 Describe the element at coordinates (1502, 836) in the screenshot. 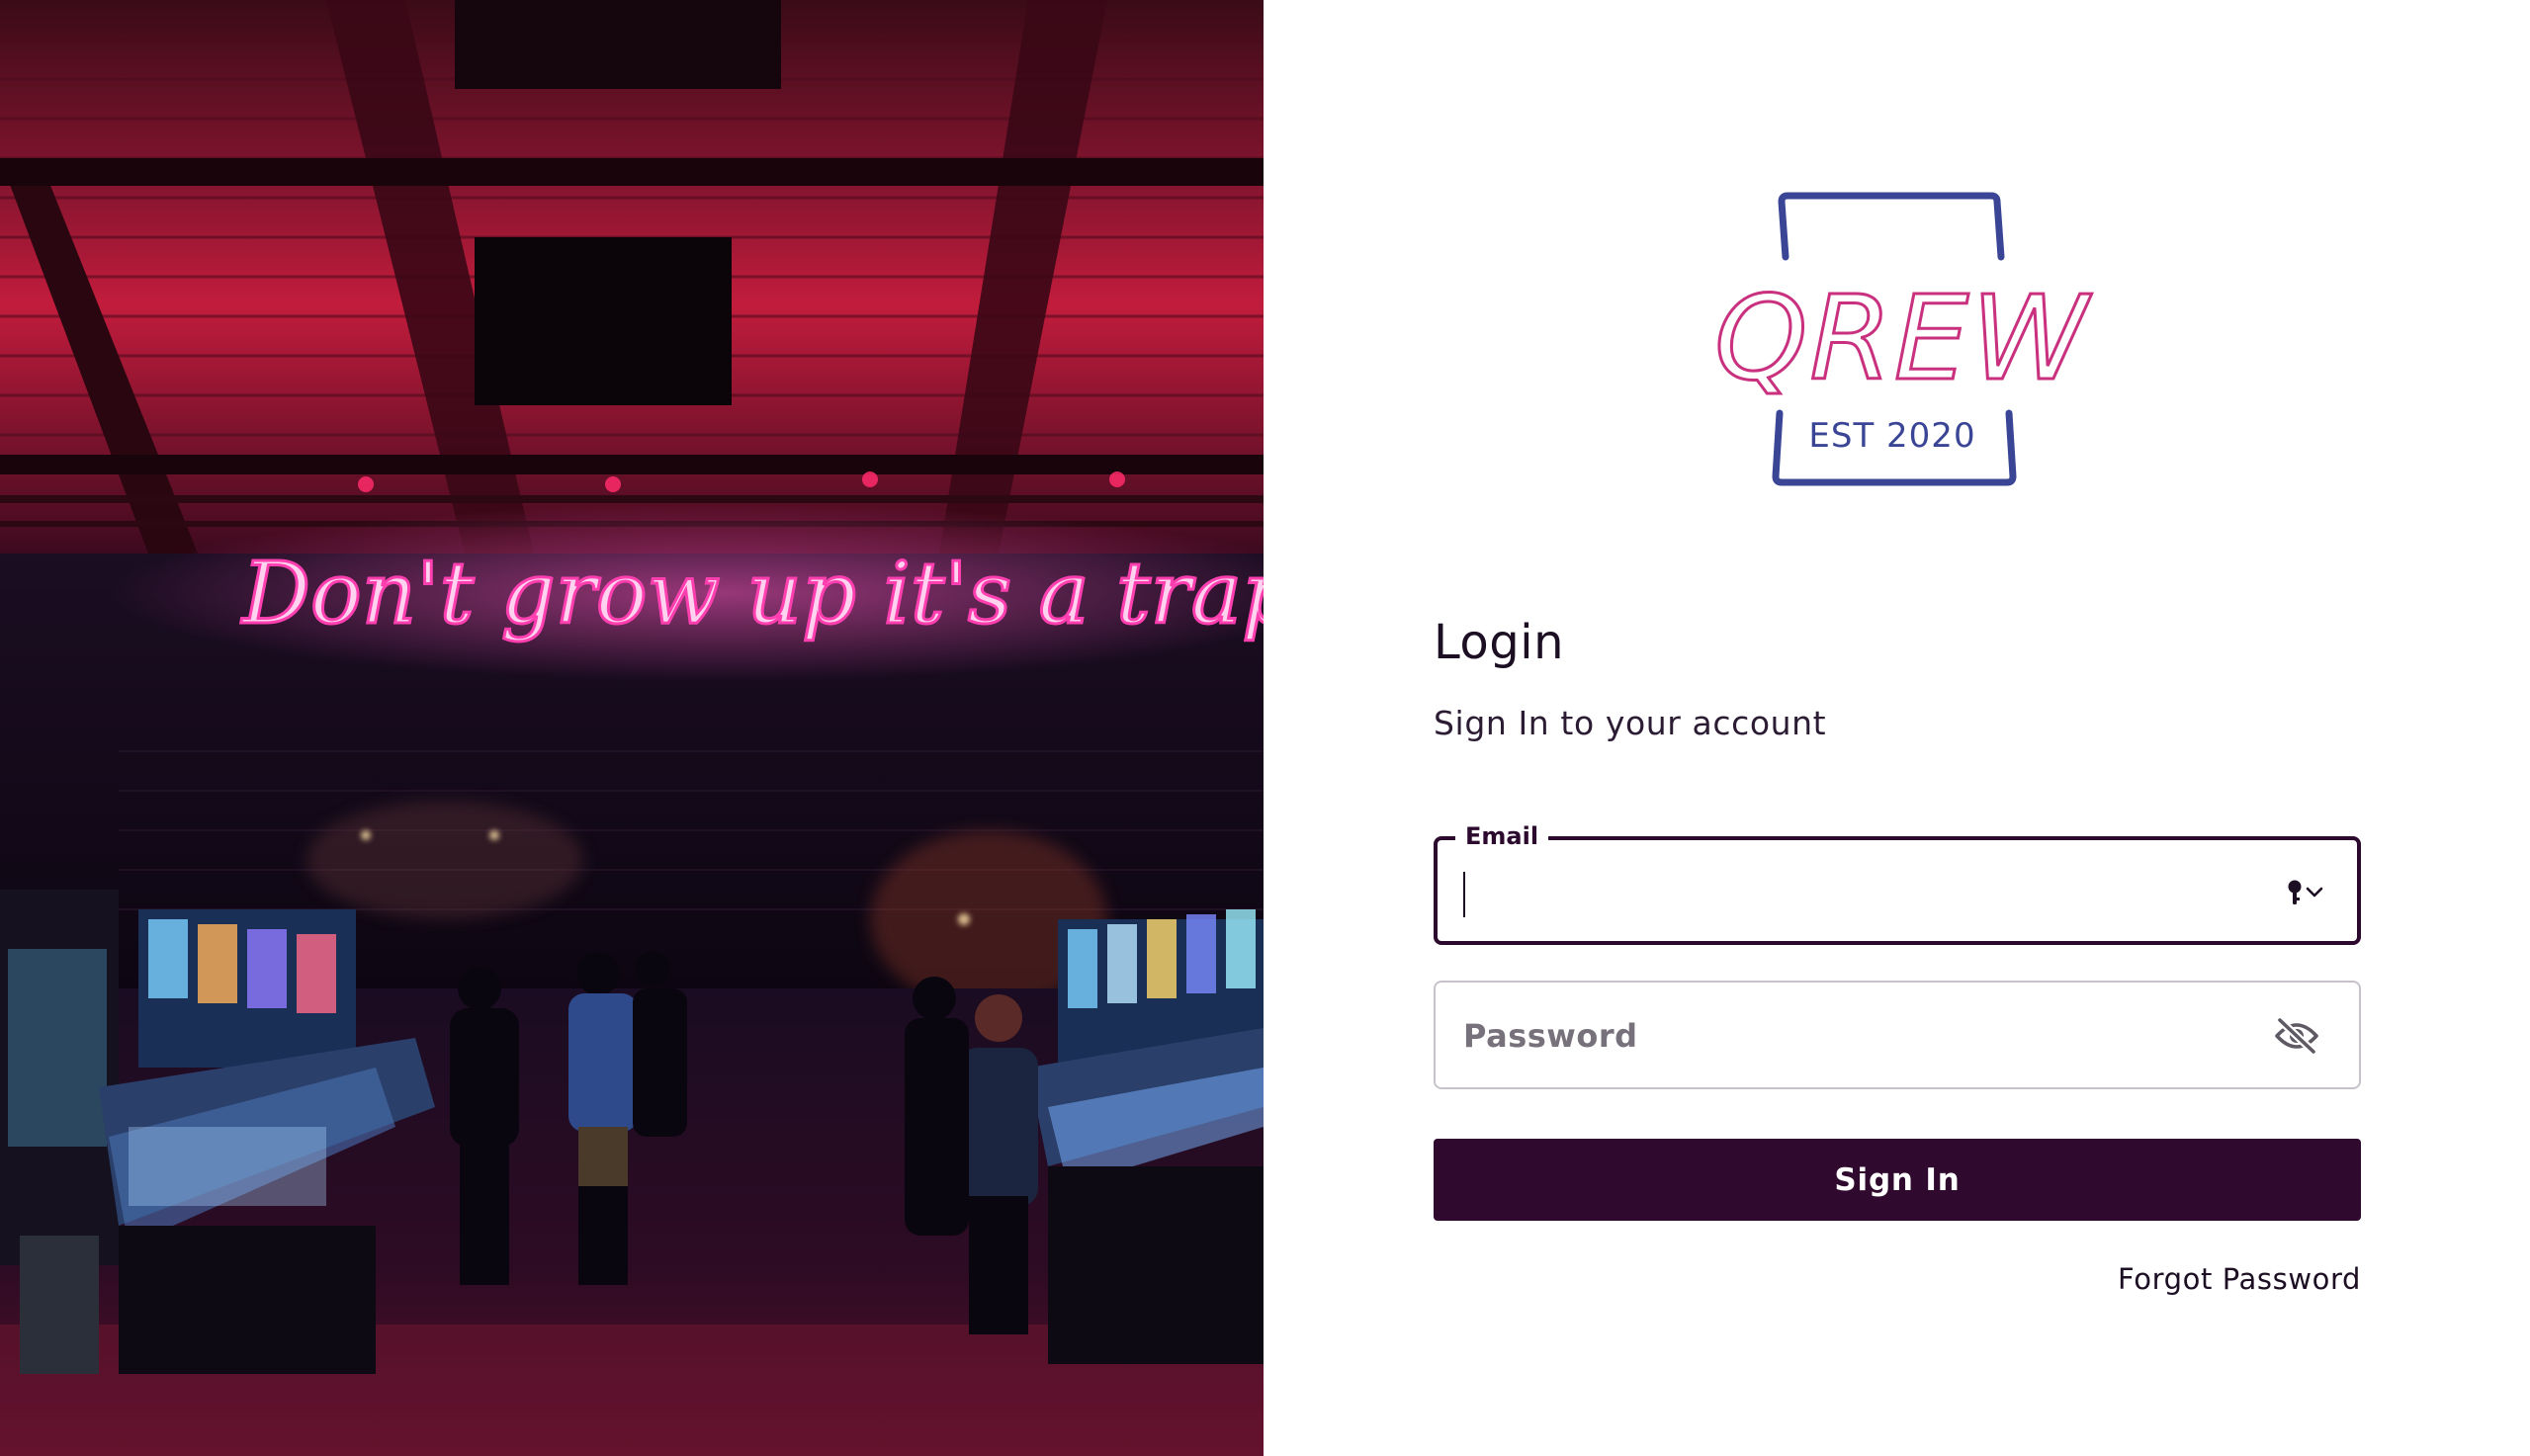

I see `email-label: Email` at that location.